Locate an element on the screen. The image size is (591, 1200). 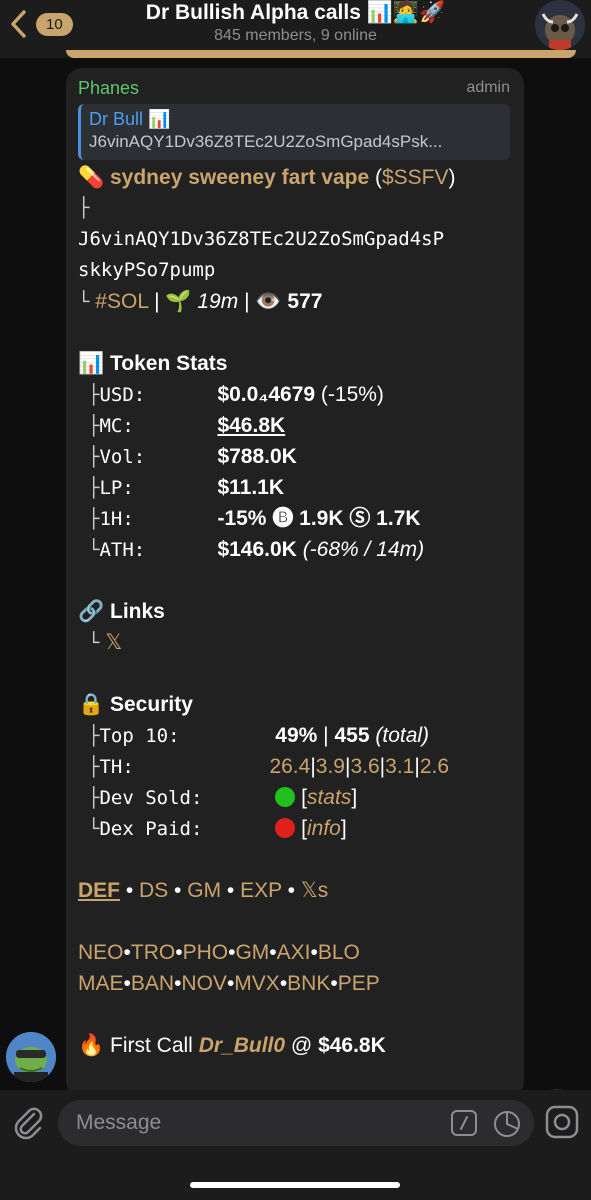
group-avatar is located at coordinates (560, 25).